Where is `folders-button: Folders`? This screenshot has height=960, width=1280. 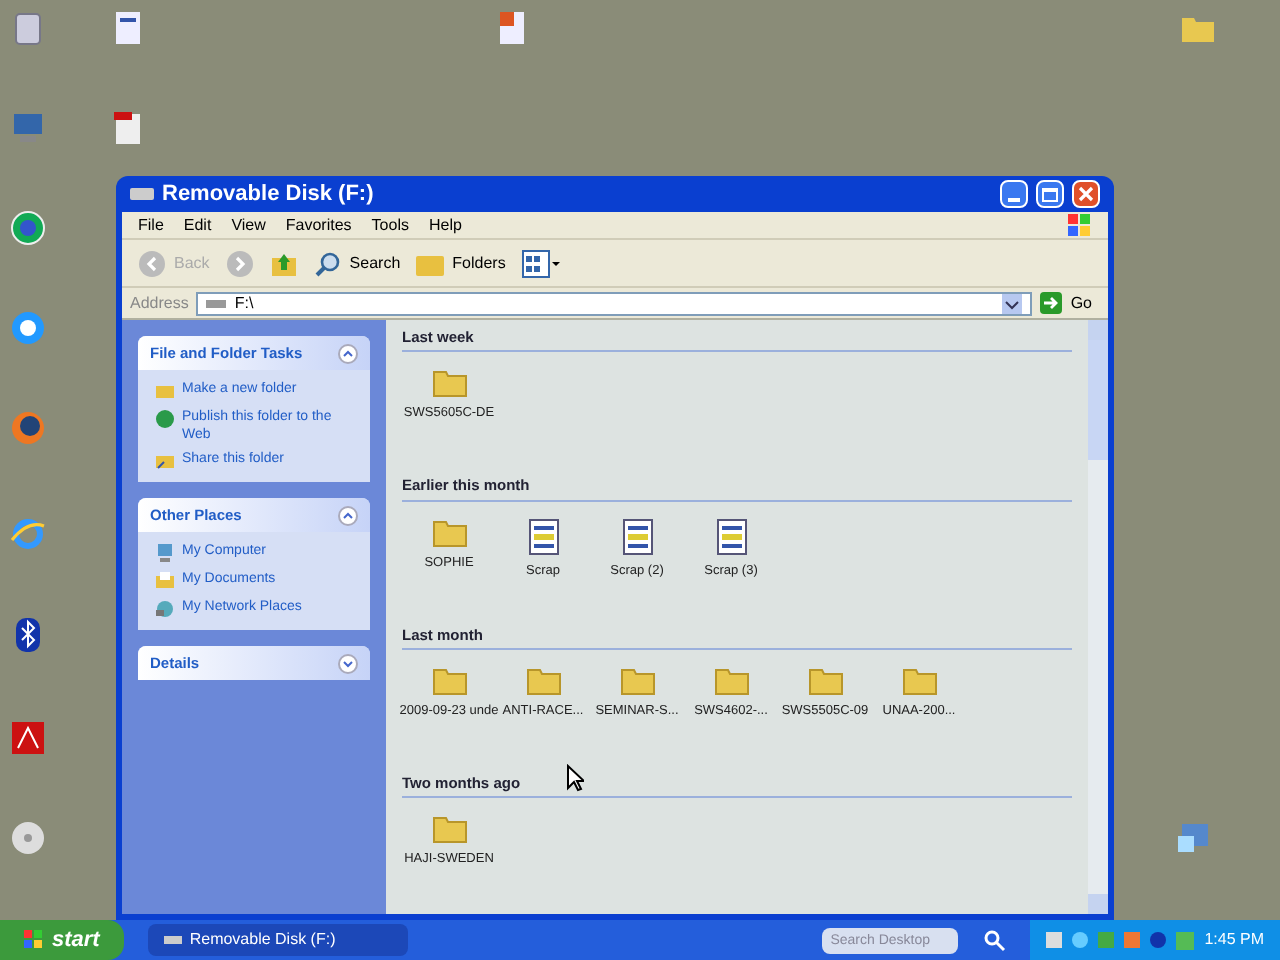 folders-button: Folders is located at coordinates (461, 263).